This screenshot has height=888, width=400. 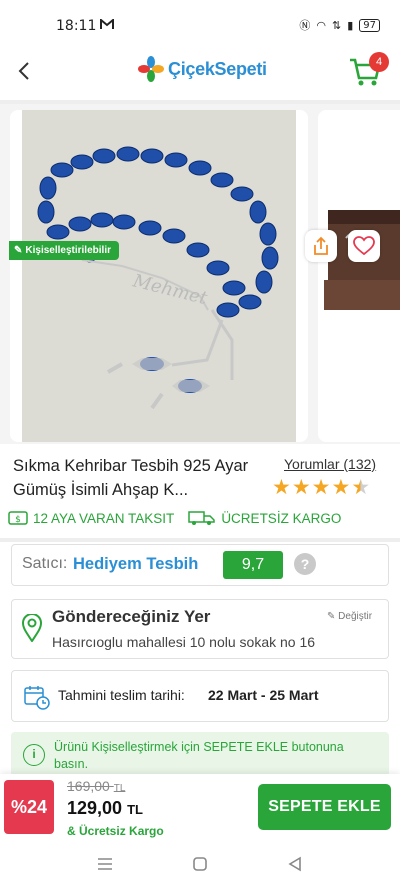 I want to click on wooden-box-image, so click(x=362, y=260).